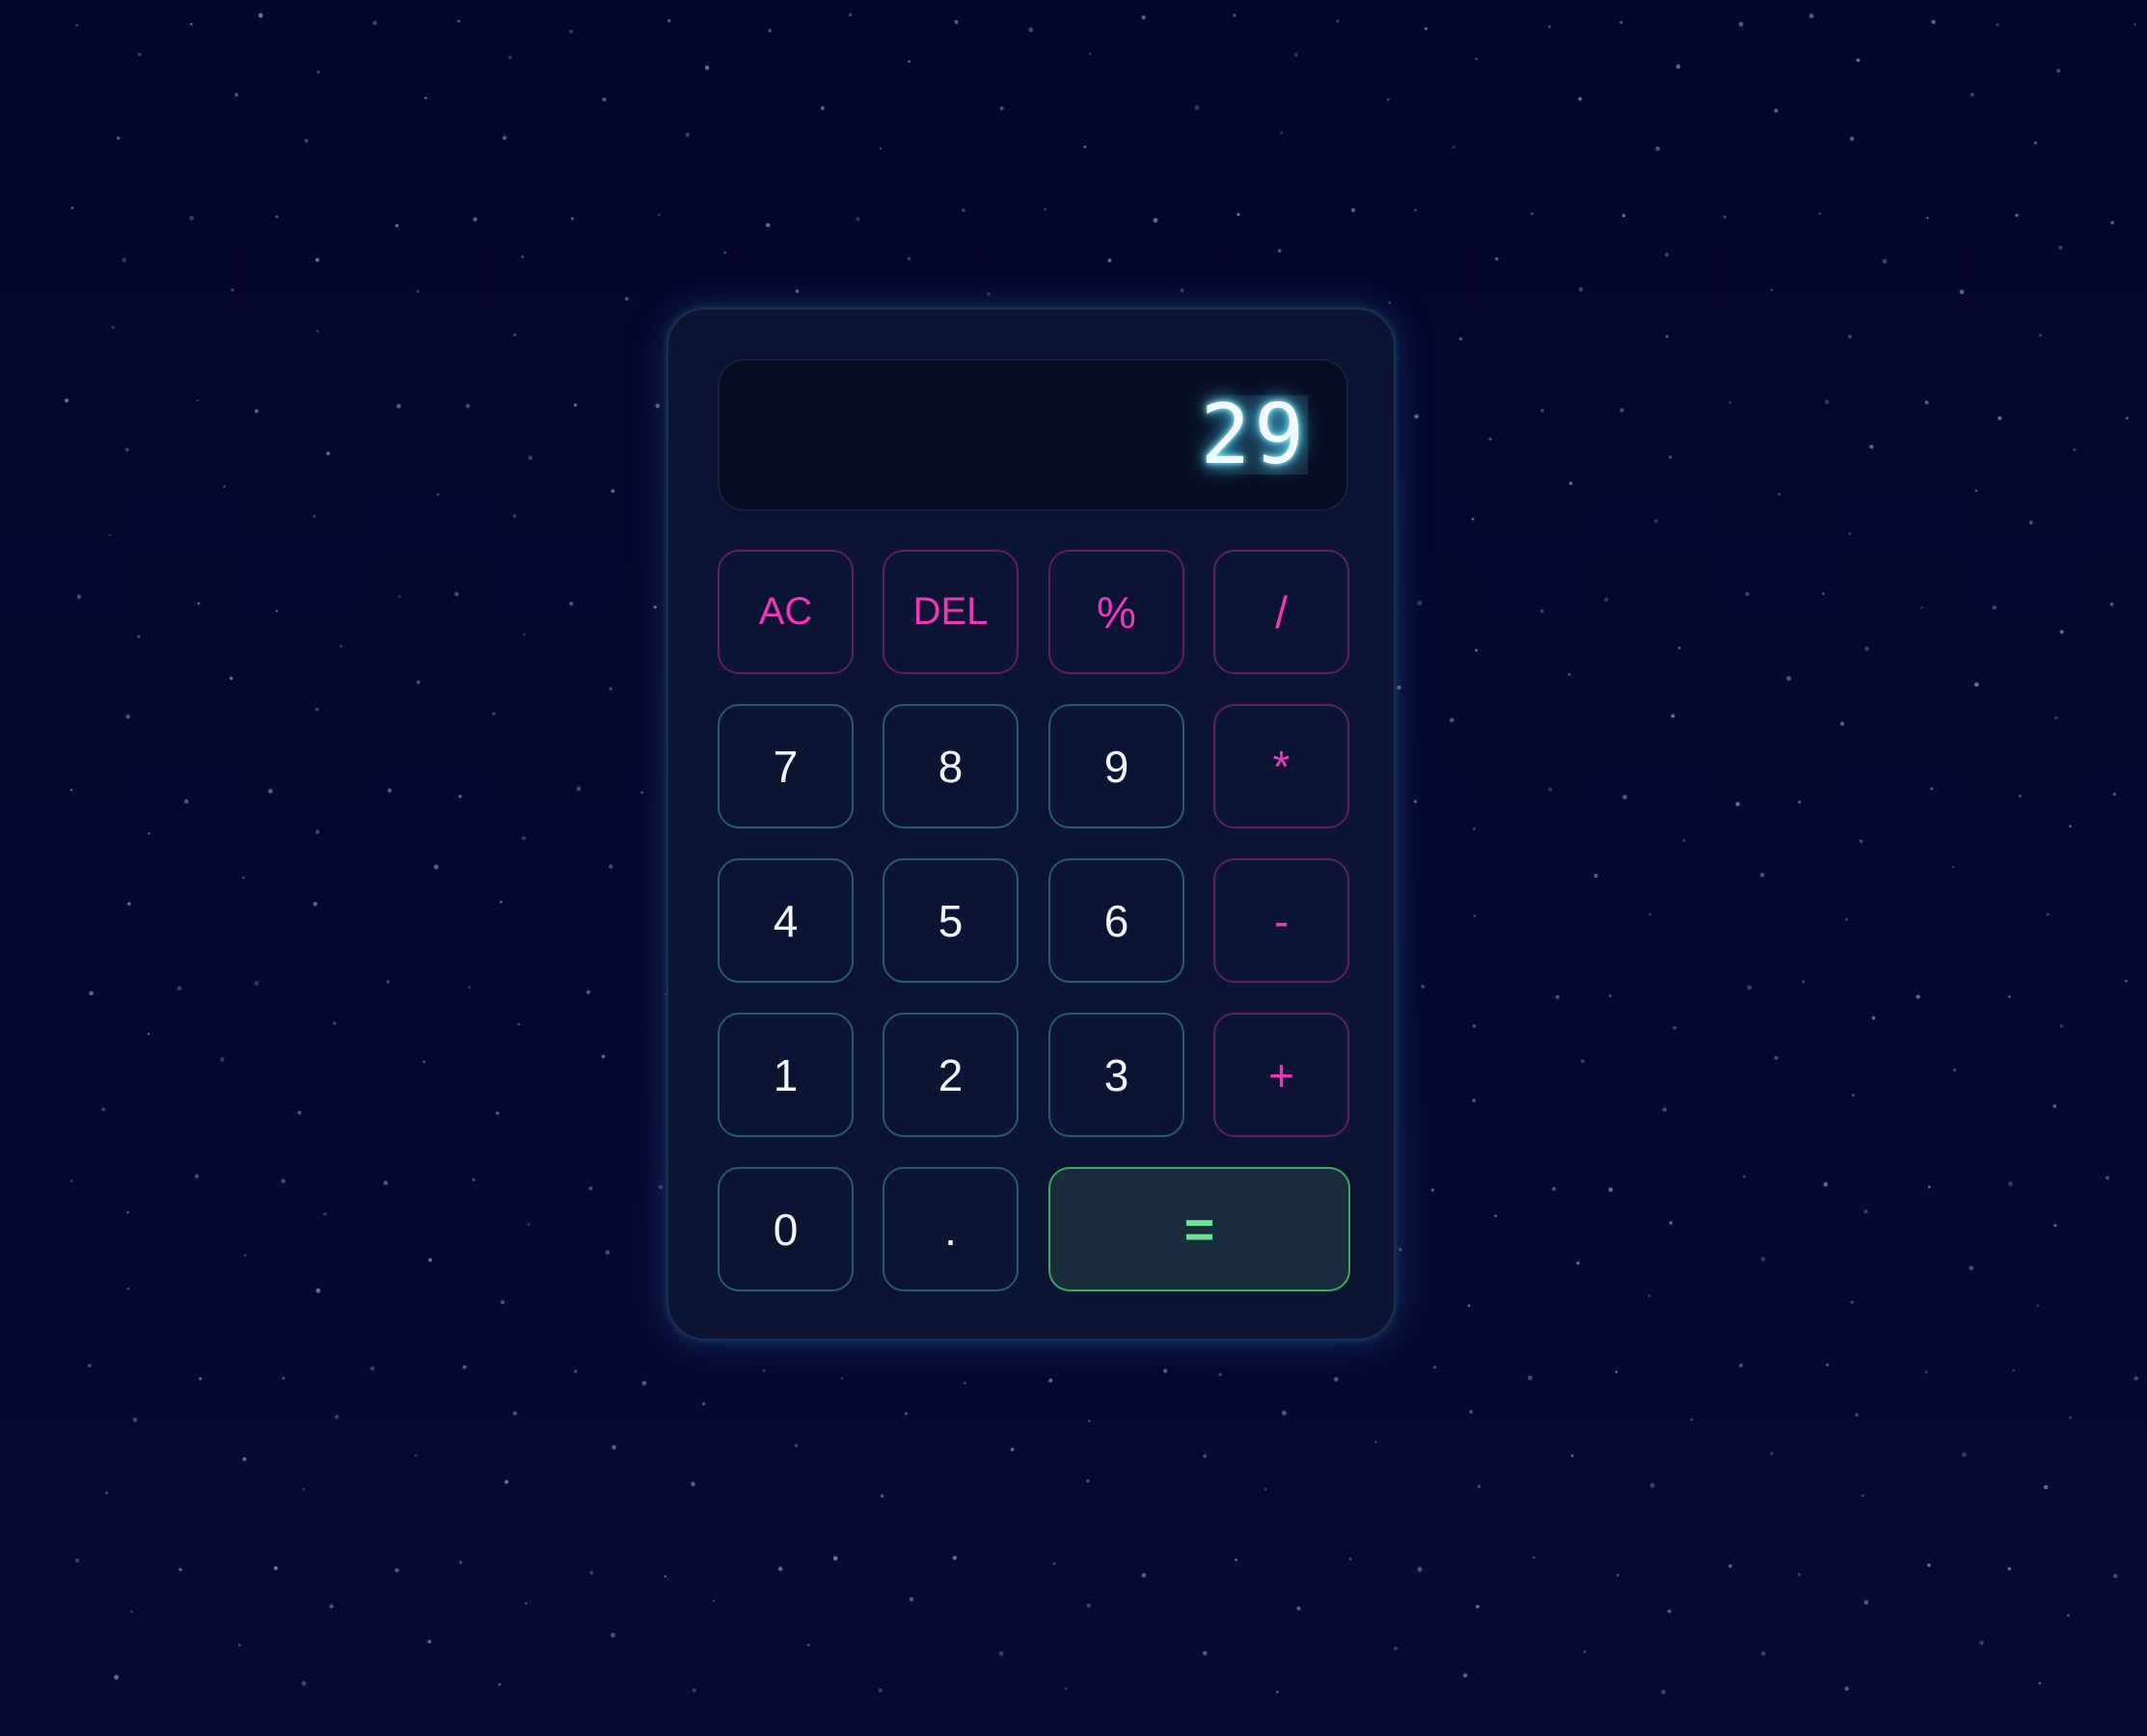  Describe the element at coordinates (786, 766) in the screenshot. I see `digit-7-button: 7` at that location.